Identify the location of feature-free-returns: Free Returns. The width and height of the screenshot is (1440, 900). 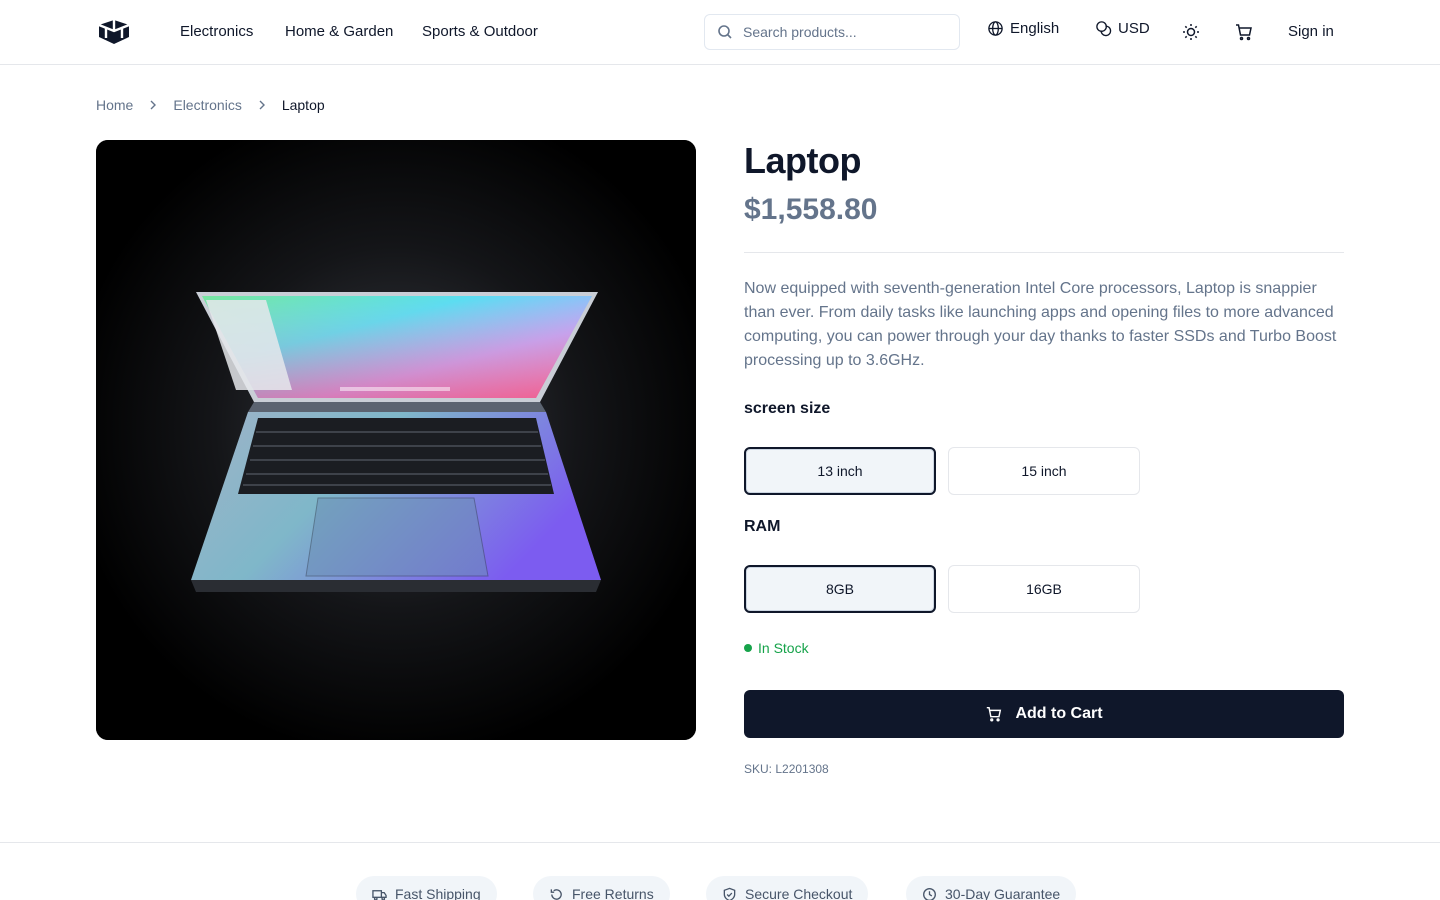
(601, 888).